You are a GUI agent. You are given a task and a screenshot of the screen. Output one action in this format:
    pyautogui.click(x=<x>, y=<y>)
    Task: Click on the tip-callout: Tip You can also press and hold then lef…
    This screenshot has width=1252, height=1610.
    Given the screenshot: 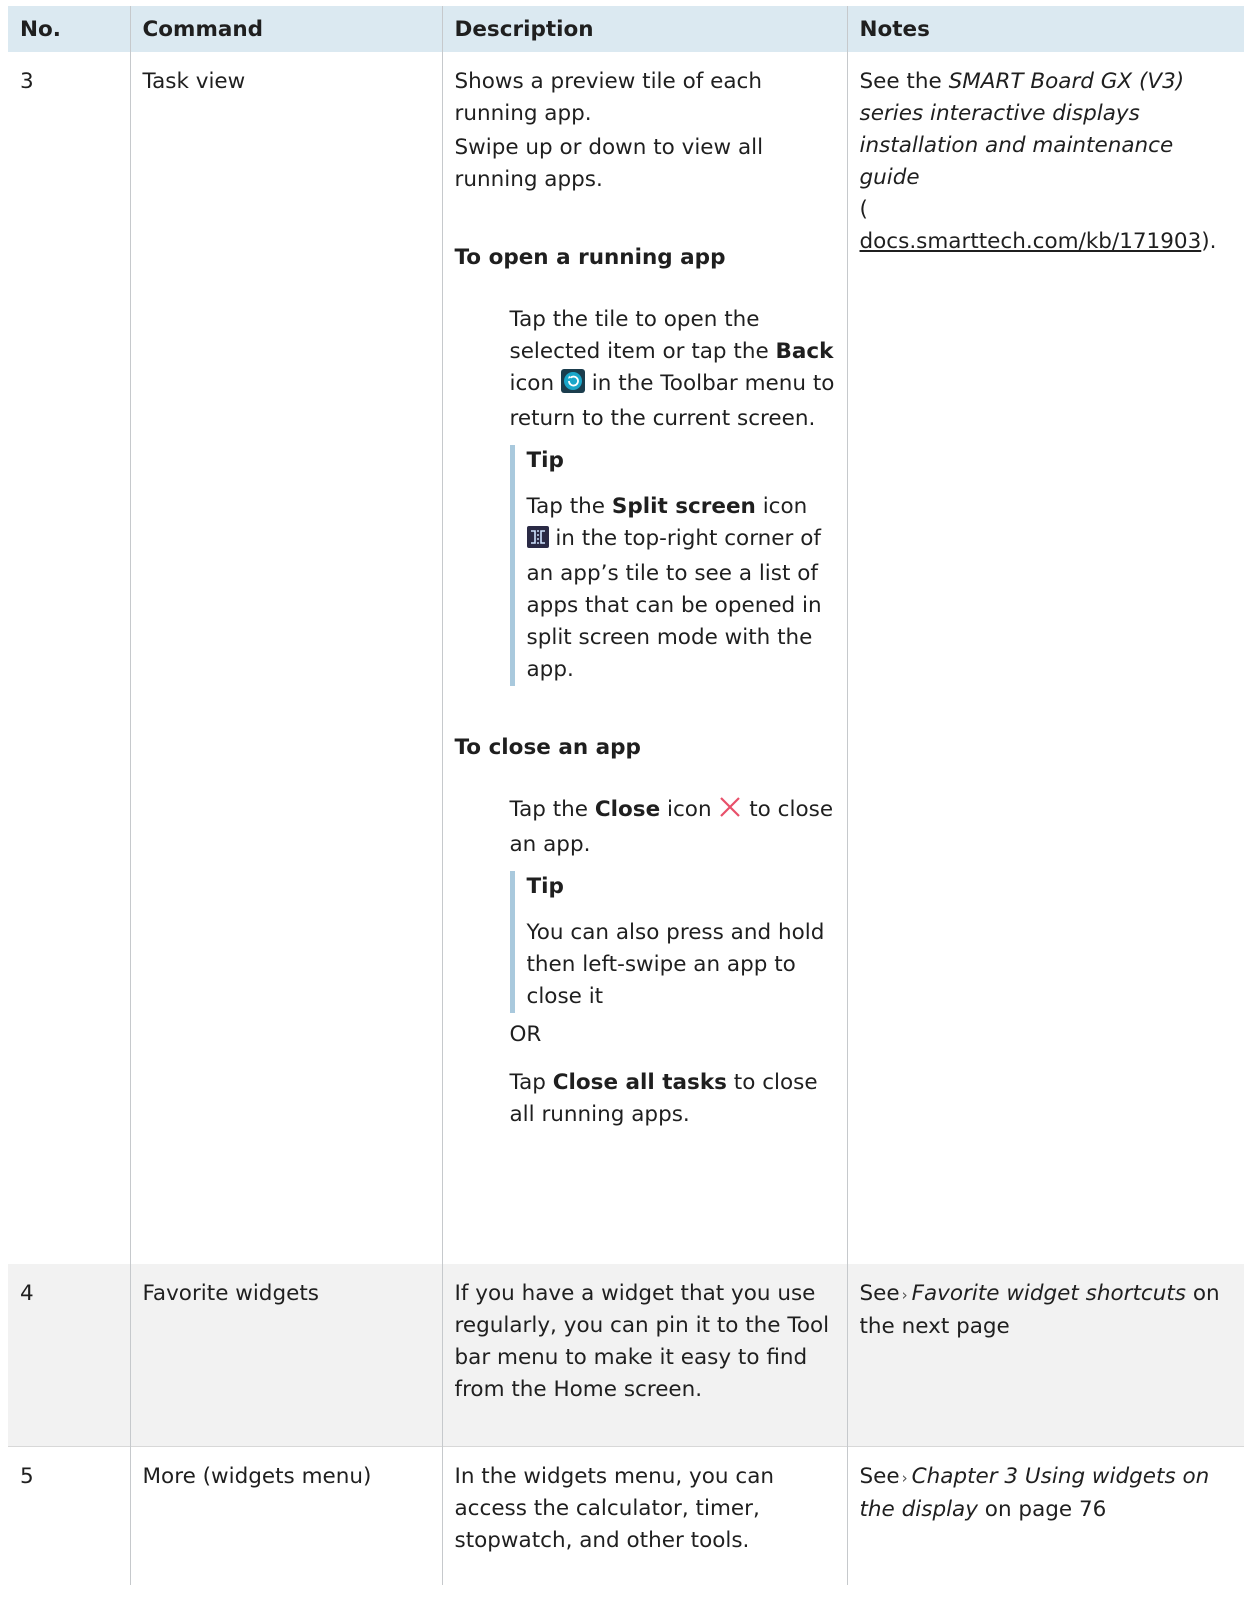 What is the action you would take?
    pyautogui.click(x=672, y=942)
    